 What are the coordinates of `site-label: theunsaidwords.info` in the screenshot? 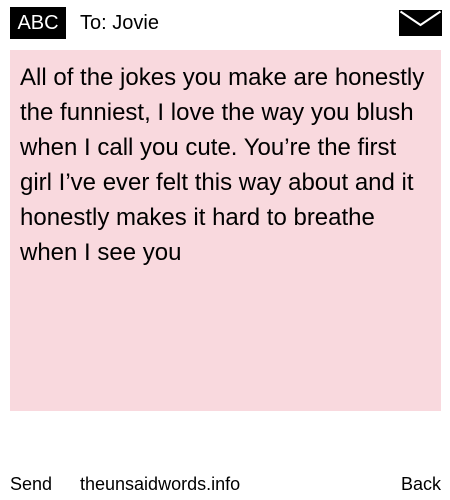 It's located at (160, 484).